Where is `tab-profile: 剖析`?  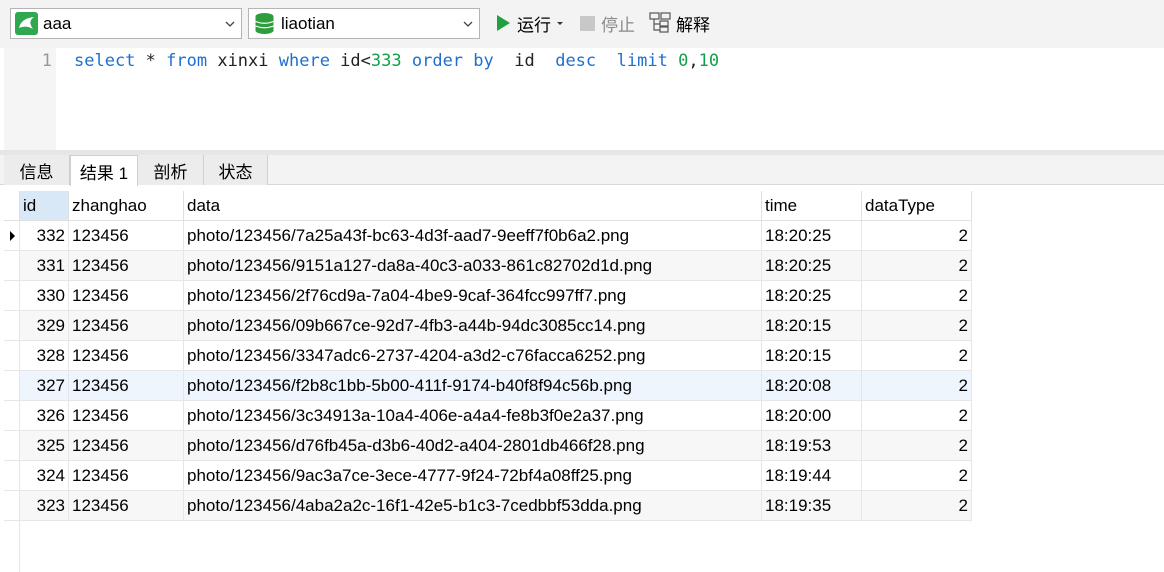
tab-profile: 剖析 is located at coordinates (171, 170).